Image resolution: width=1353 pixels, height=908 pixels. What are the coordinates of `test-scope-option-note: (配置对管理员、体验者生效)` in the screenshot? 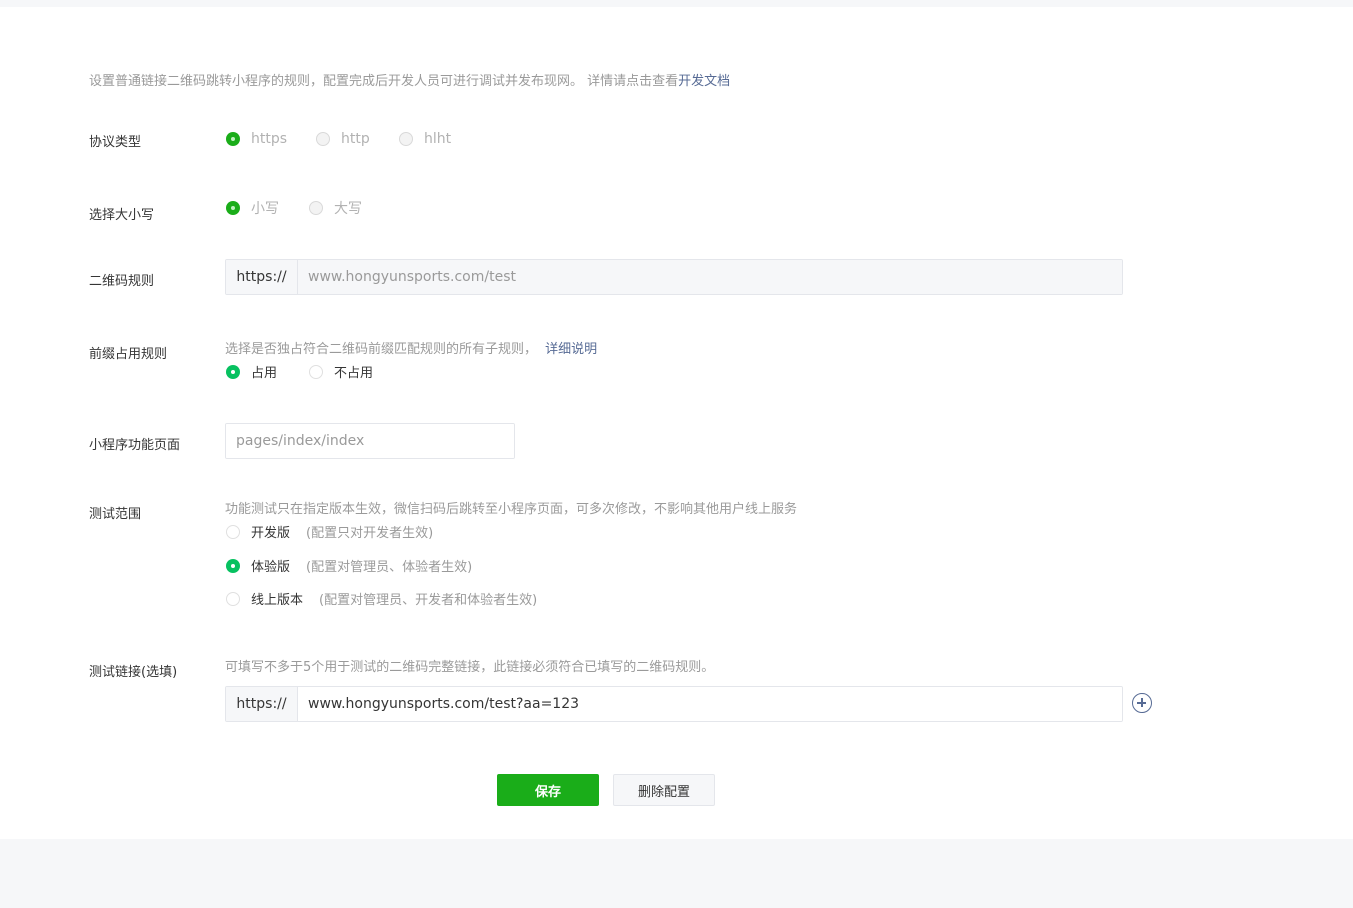 It's located at (389, 567).